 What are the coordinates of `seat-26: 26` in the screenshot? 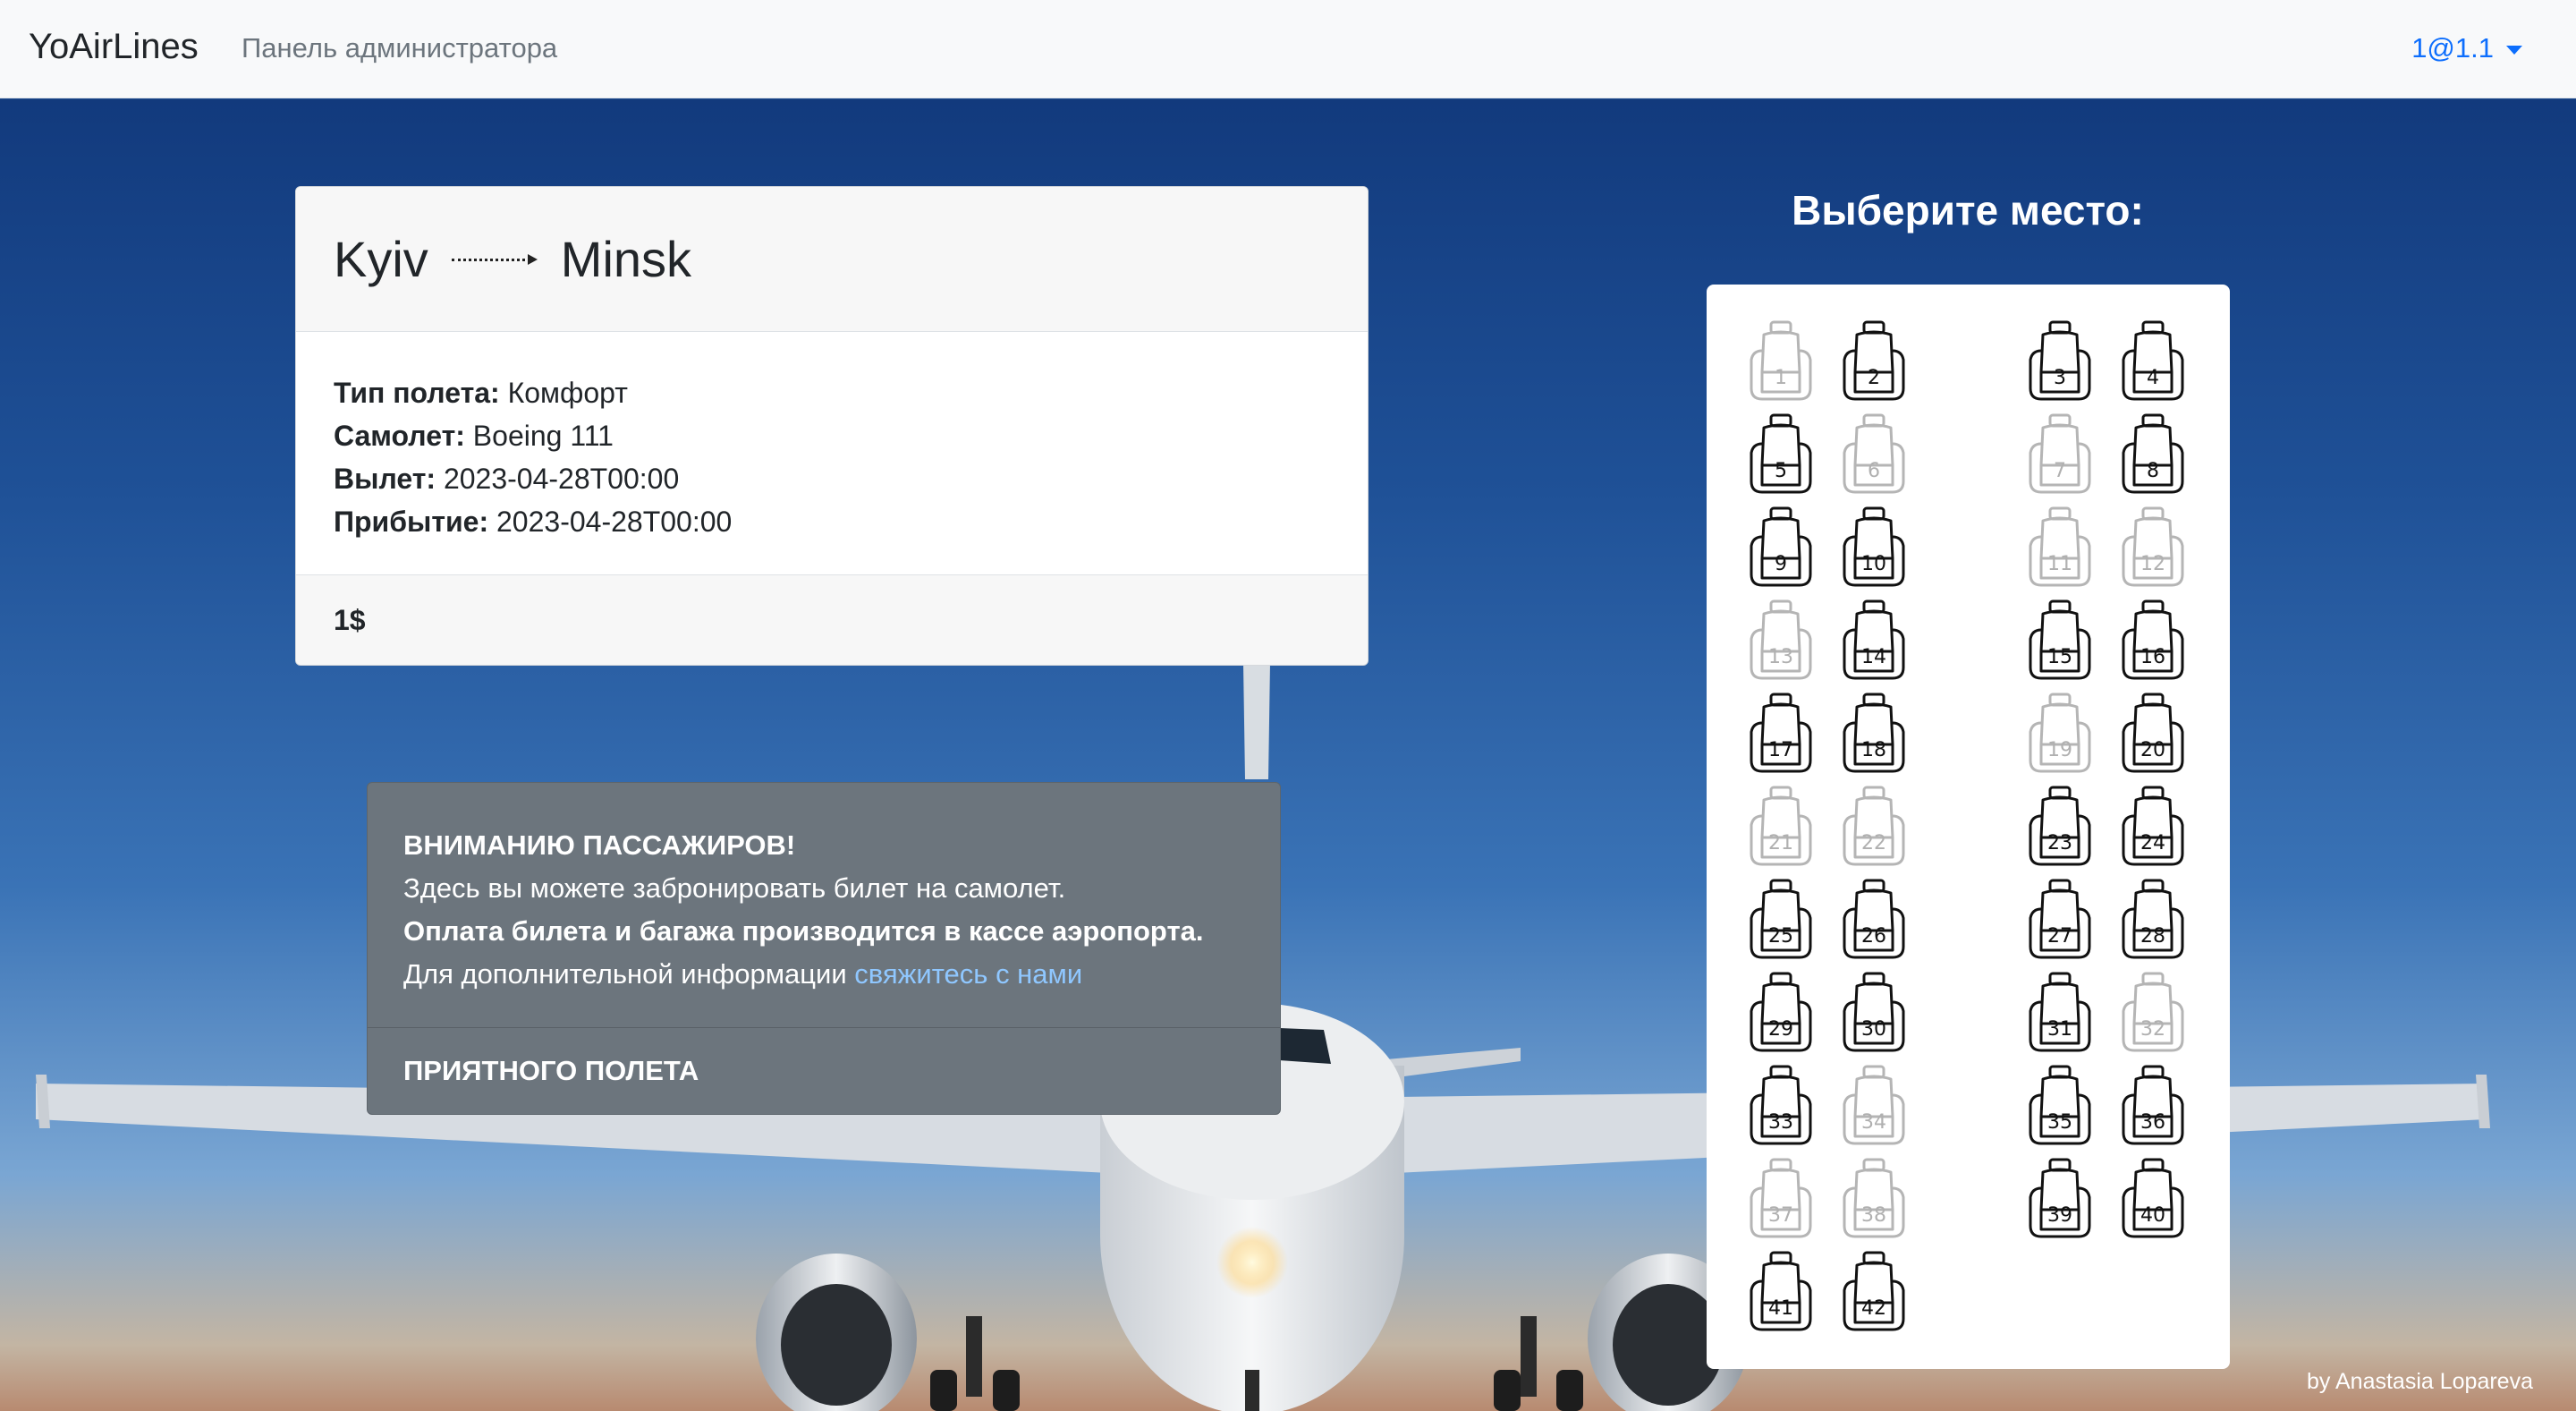 It's located at (1874, 922).